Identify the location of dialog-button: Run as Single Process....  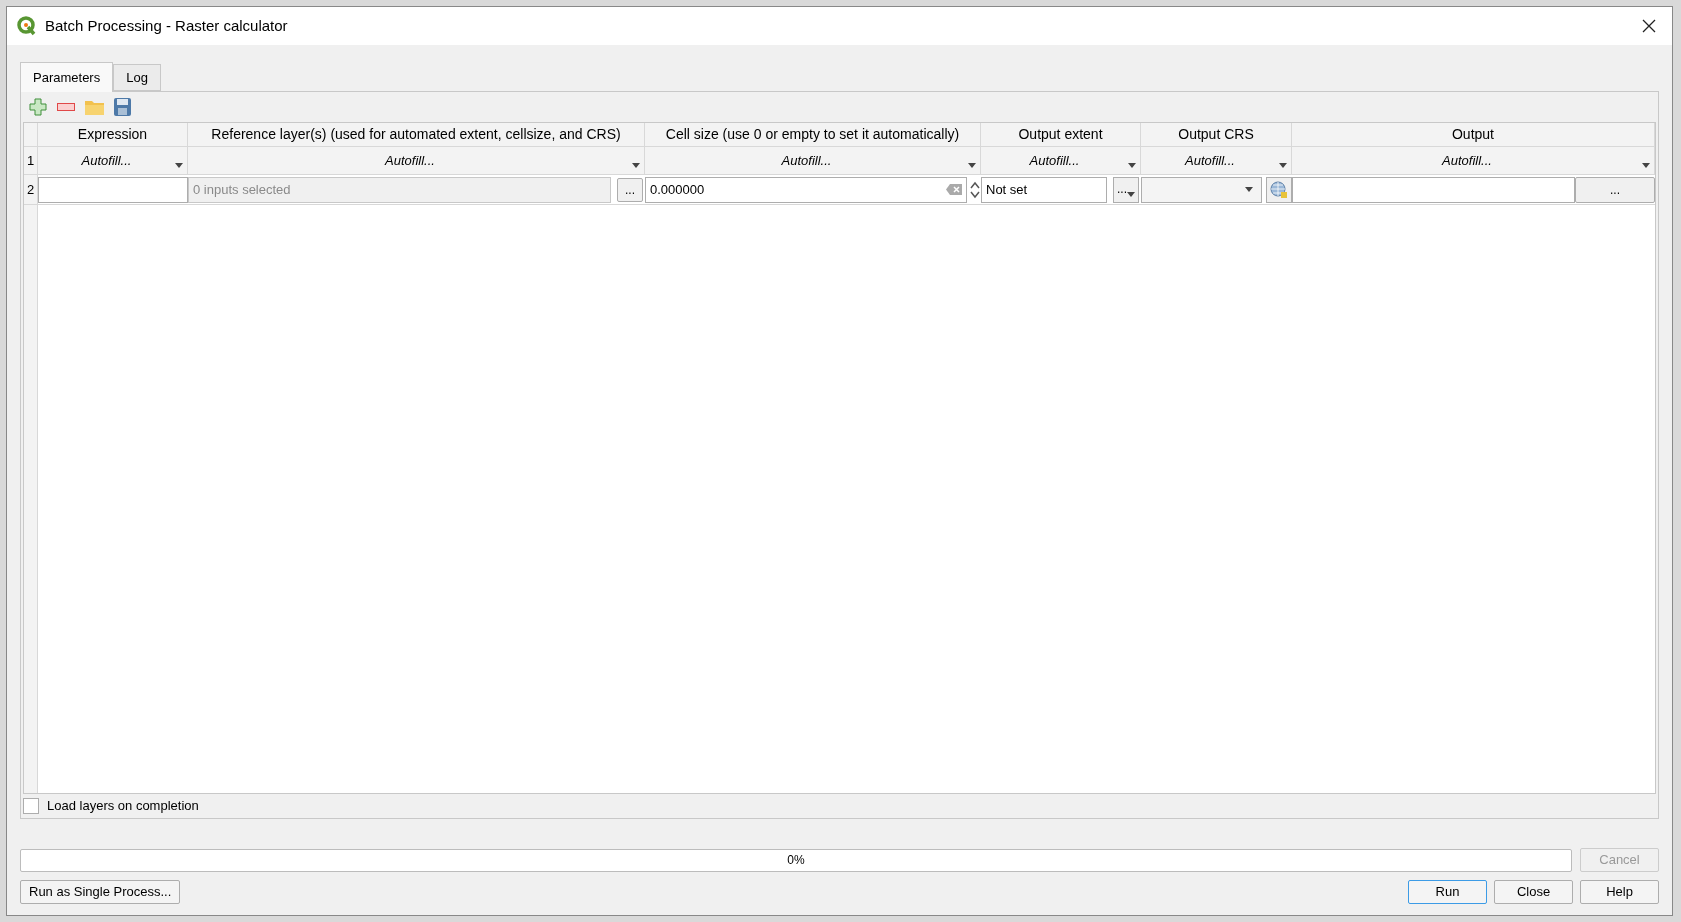
(100, 892).